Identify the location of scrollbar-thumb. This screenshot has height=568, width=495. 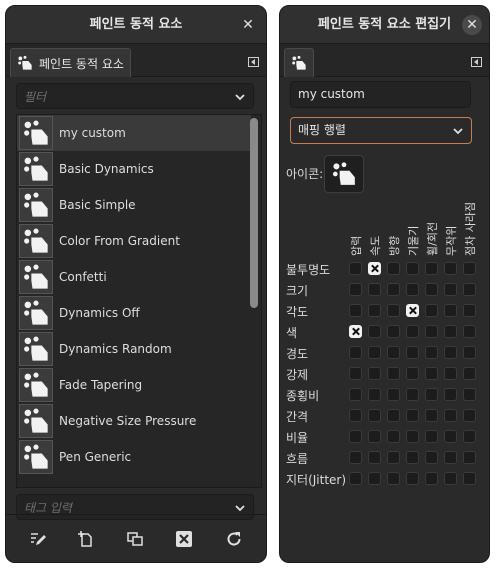
(254, 213).